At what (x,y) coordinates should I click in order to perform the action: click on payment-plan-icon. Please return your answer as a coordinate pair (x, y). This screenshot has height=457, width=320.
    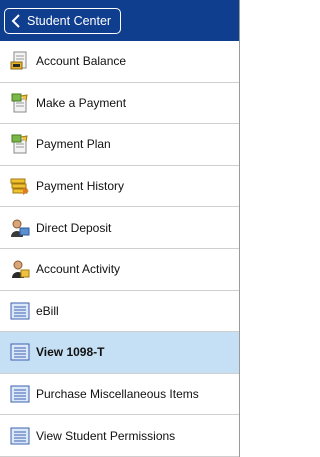
    Looking at the image, I should click on (20, 144).